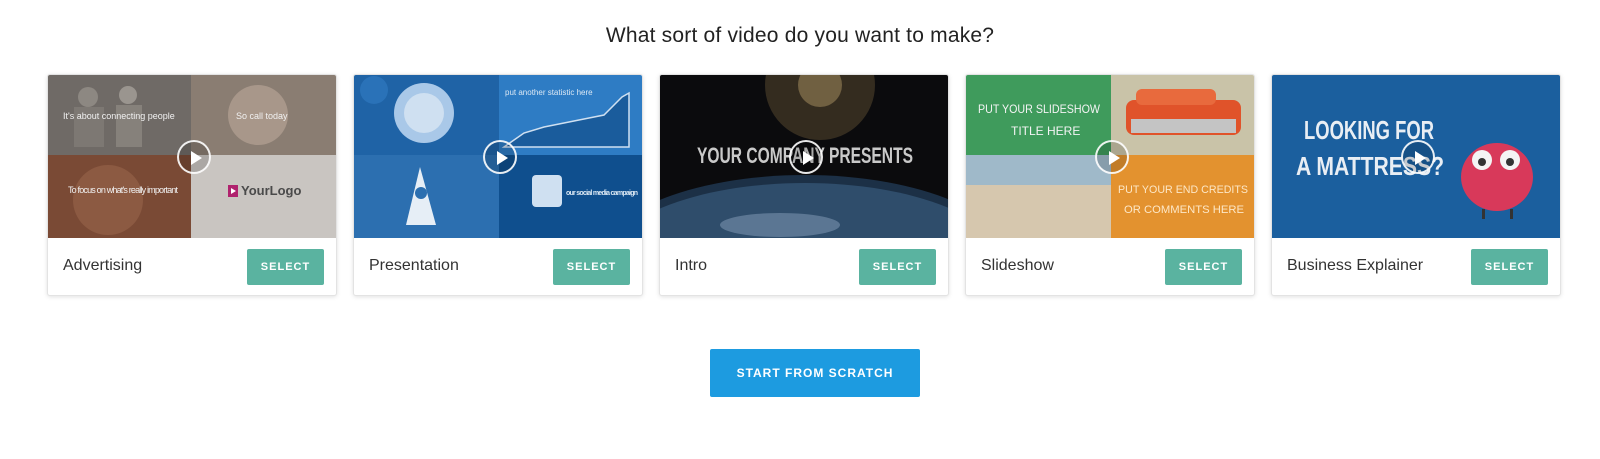 Image resolution: width=1600 pixels, height=459 pixels. What do you see at coordinates (1110, 266) in the screenshot?
I see `card-footer: Slideshow SELECT` at bounding box center [1110, 266].